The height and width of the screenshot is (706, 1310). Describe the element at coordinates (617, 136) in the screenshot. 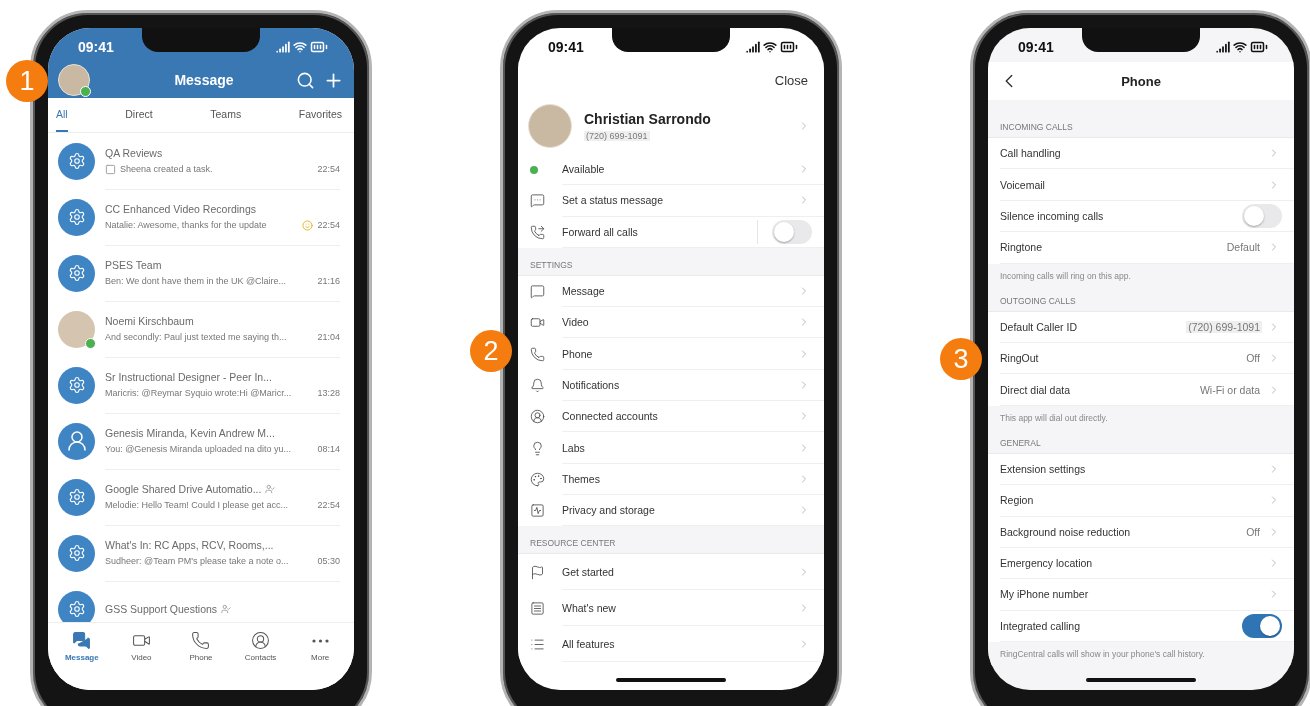

I see `phone-number: (720) 699-1091` at that location.